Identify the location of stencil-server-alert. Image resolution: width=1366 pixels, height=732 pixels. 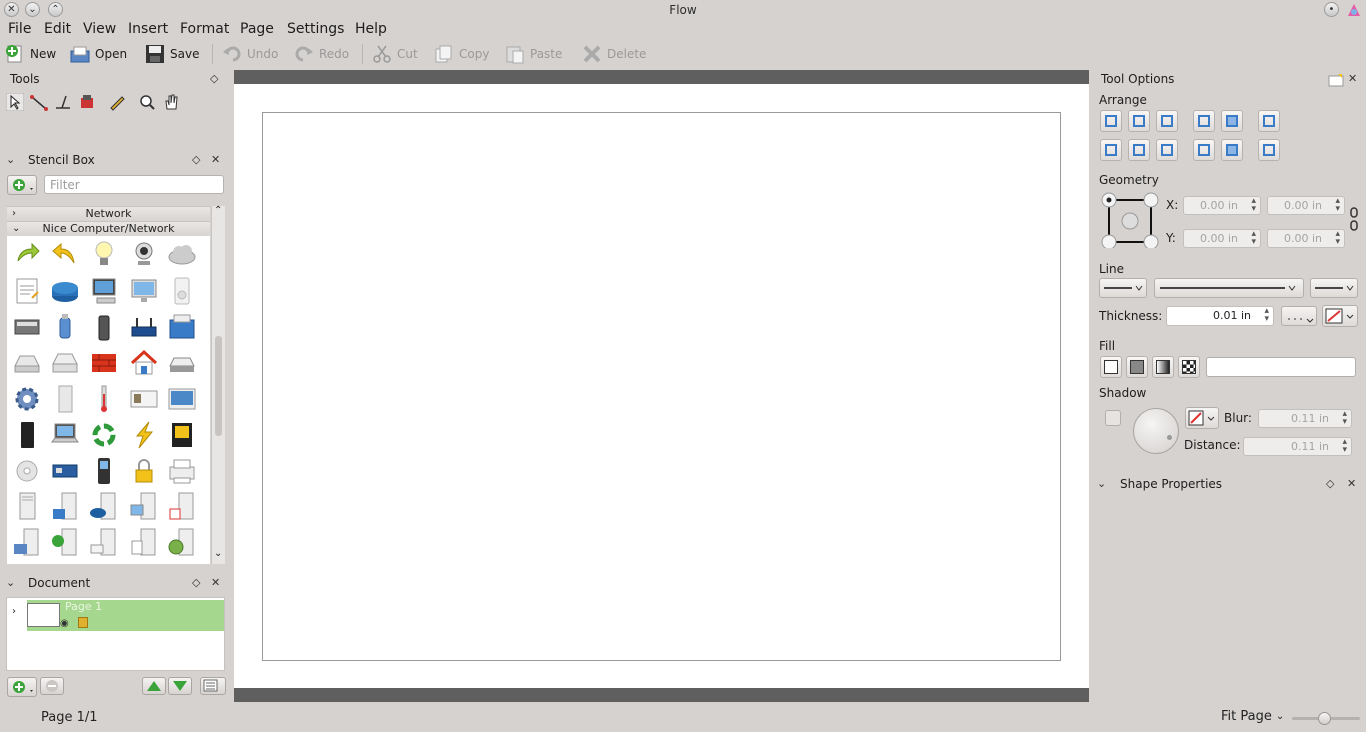
(182, 506).